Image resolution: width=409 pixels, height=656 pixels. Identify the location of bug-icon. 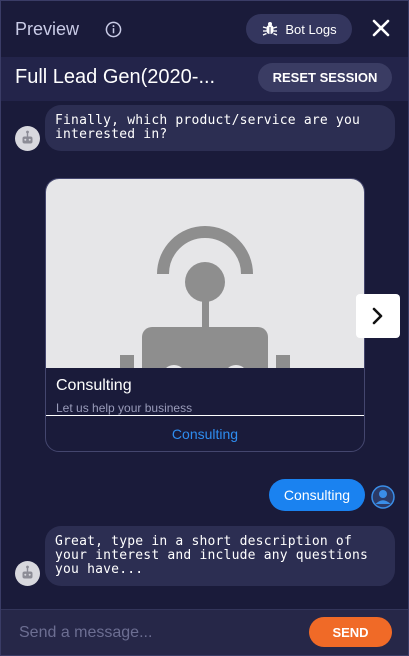
(270, 29).